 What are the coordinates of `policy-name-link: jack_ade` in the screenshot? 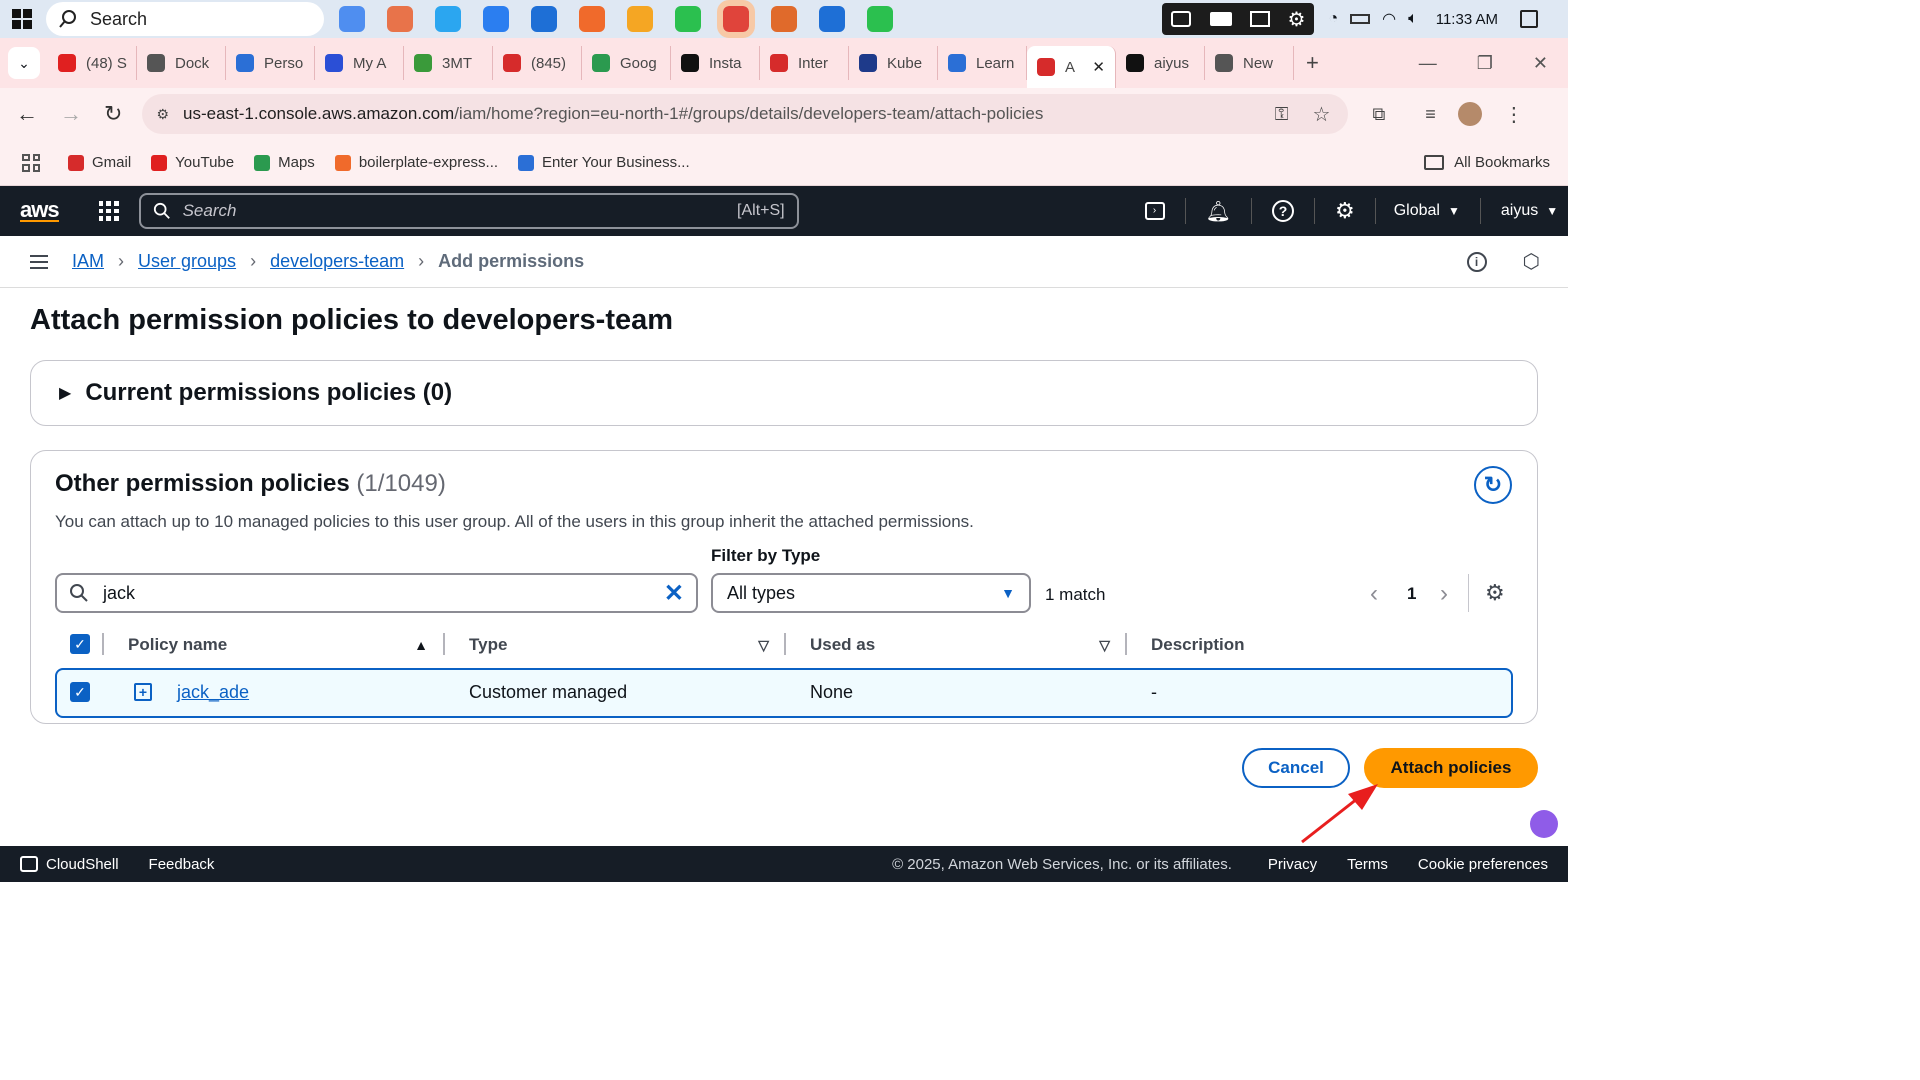 It's located at (213, 692).